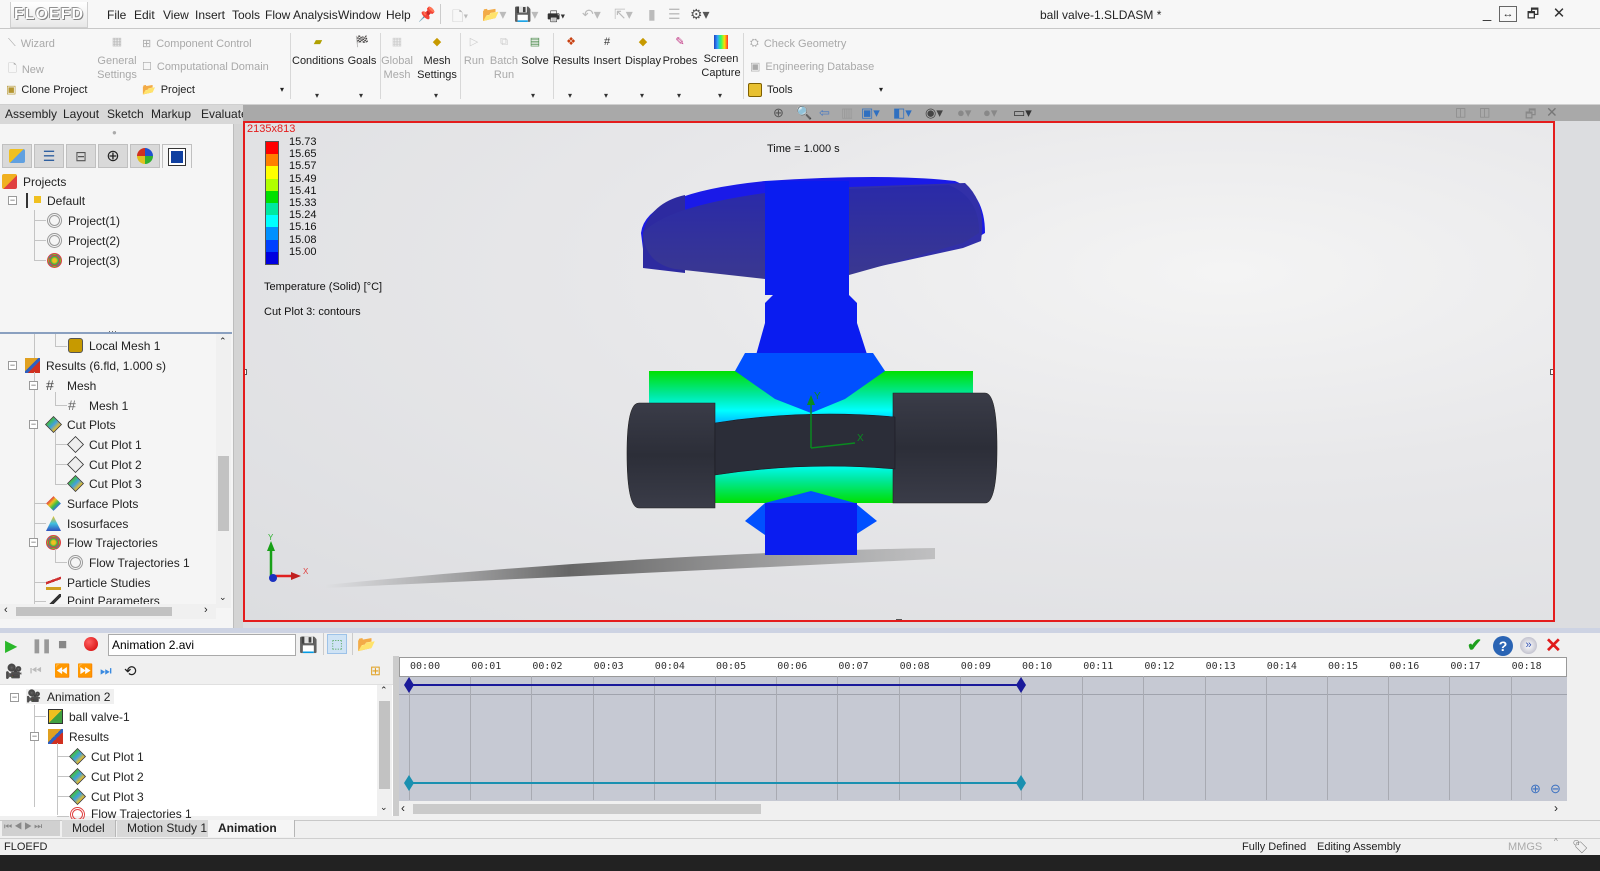  Describe the element at coordinates (210, 15) in the screenshot. I see `menu-insert: Insert` at that location.